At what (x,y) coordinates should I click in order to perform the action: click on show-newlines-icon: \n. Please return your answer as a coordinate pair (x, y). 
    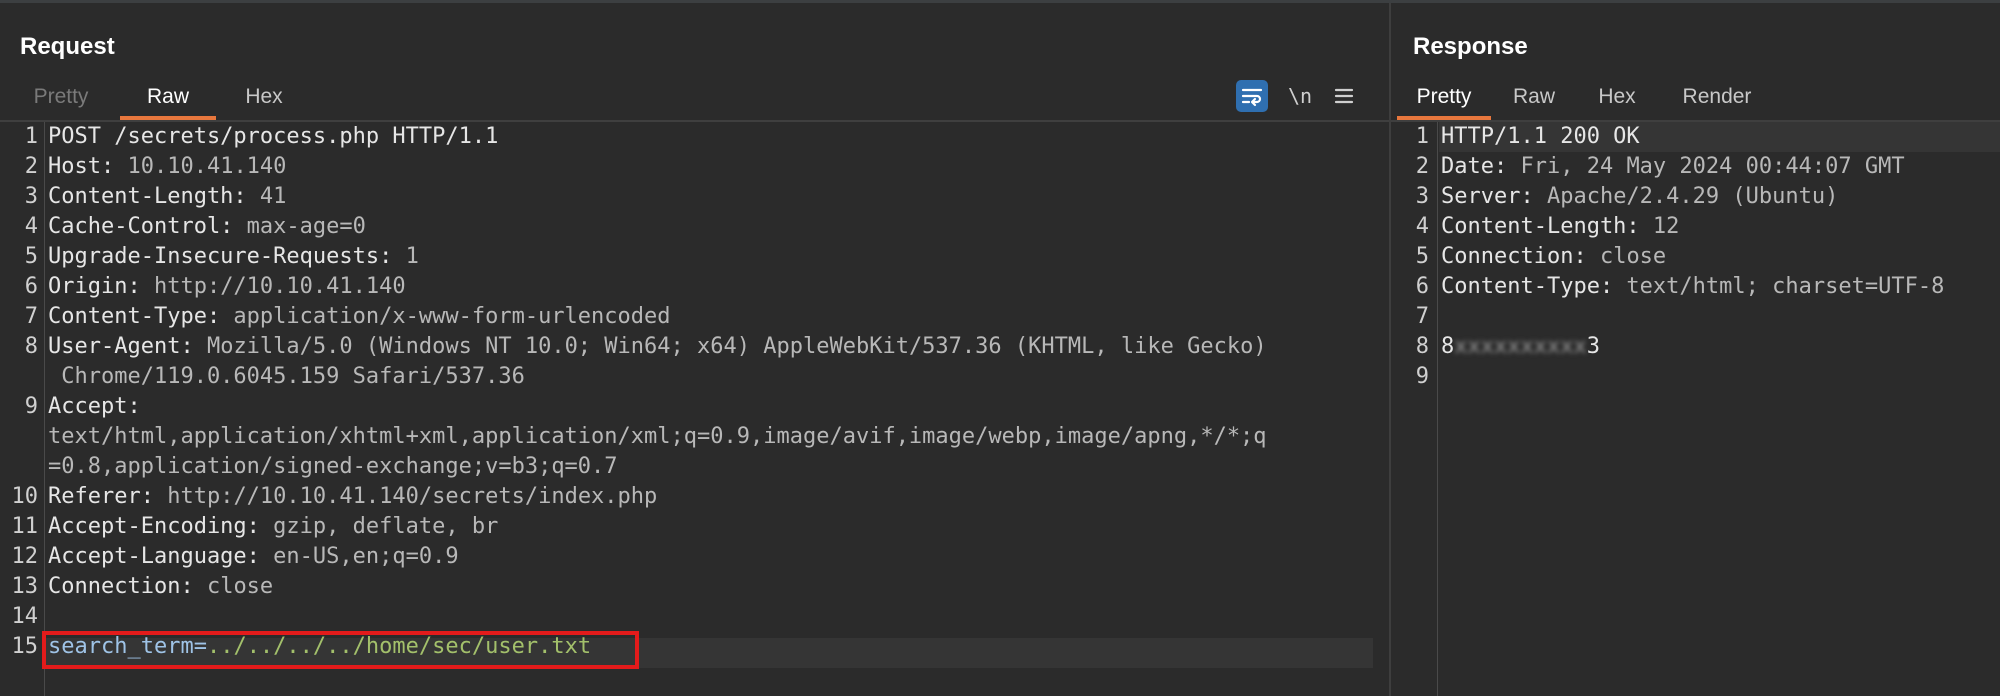
    Looking at the image, I should click on (1300, 96).